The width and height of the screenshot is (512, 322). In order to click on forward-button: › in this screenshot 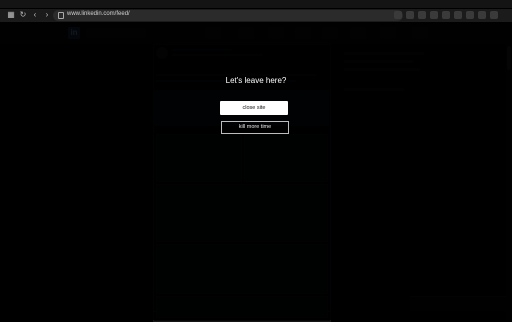, I will do `click(47, 15)`.